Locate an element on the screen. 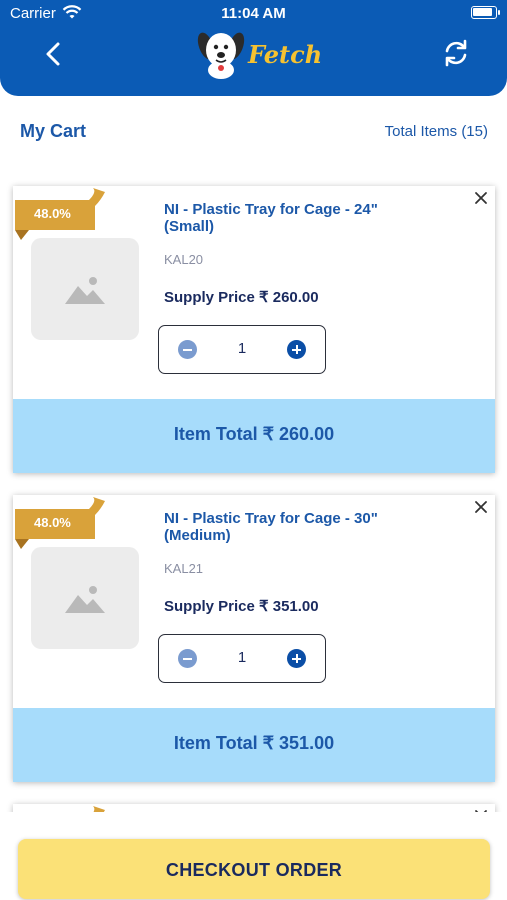  logo-text: Fetch is located at coordinates (285, 54).